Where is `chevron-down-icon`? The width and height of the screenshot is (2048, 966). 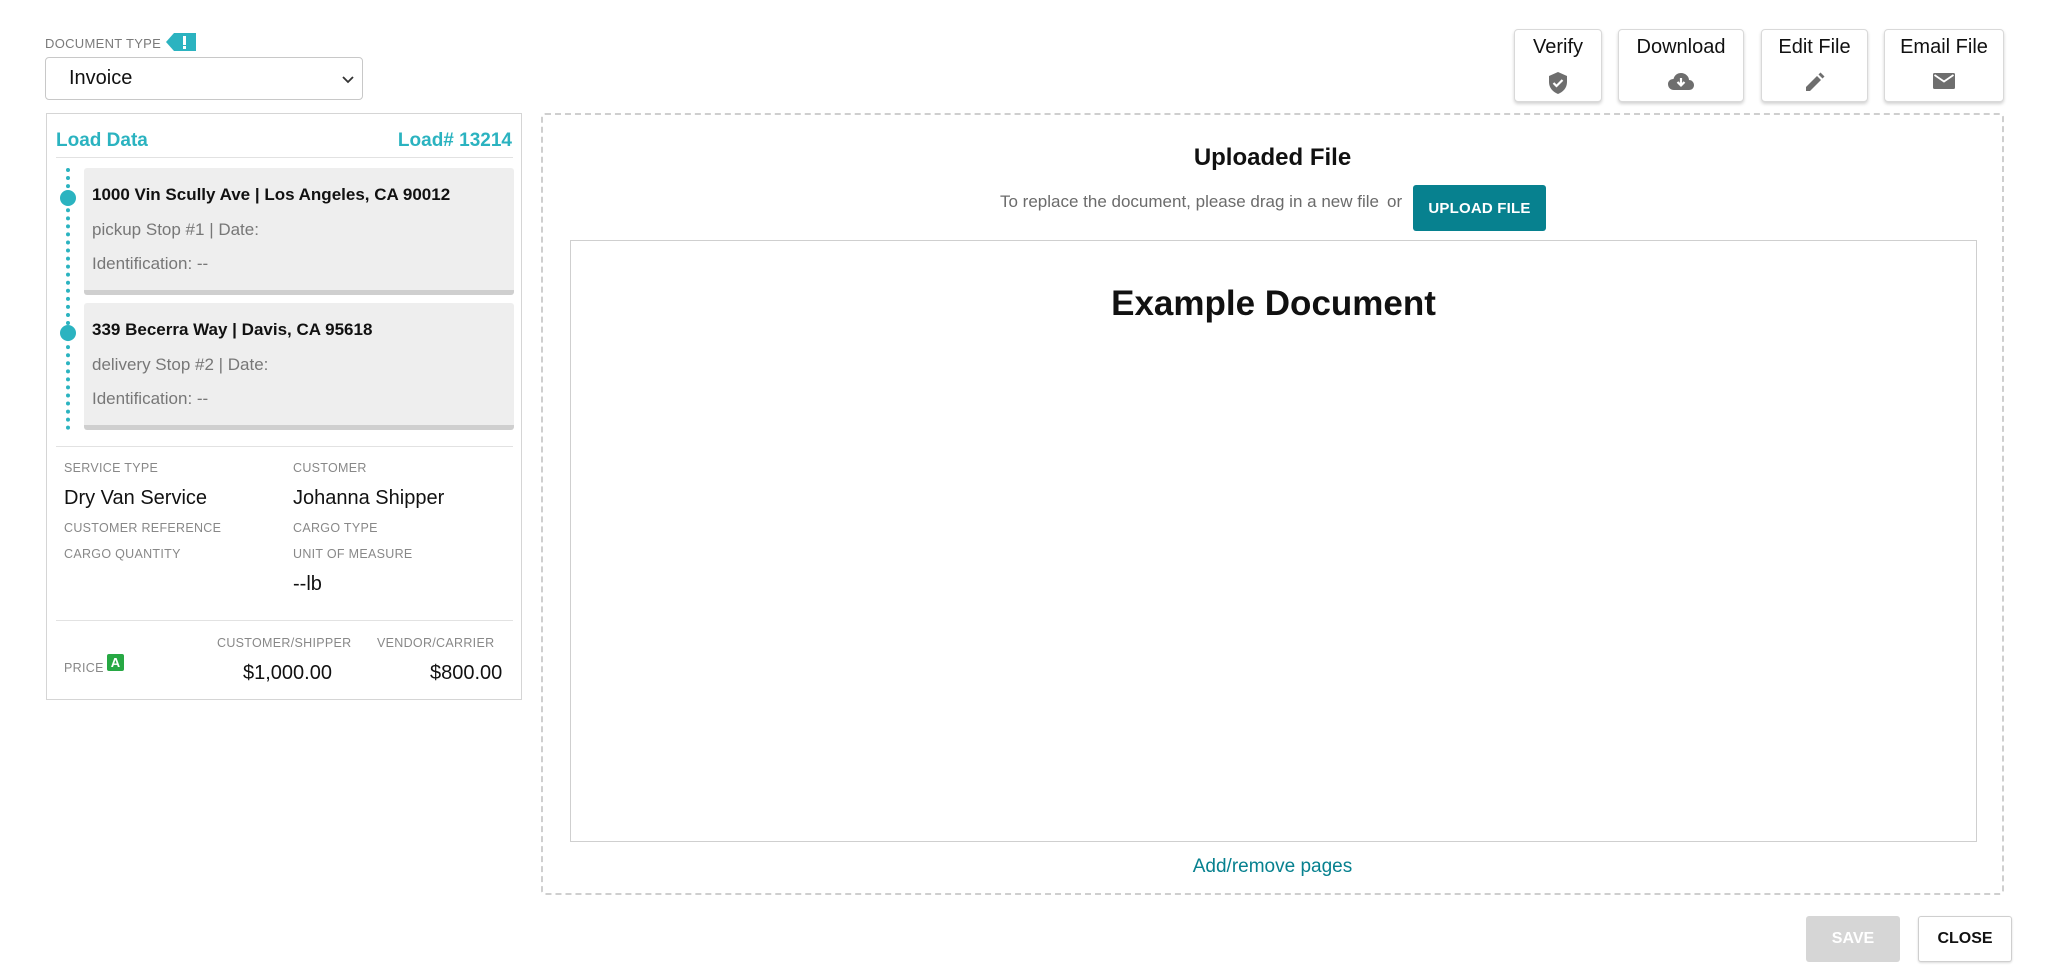
chevron-down-icon is located at coordinates (348, 80).